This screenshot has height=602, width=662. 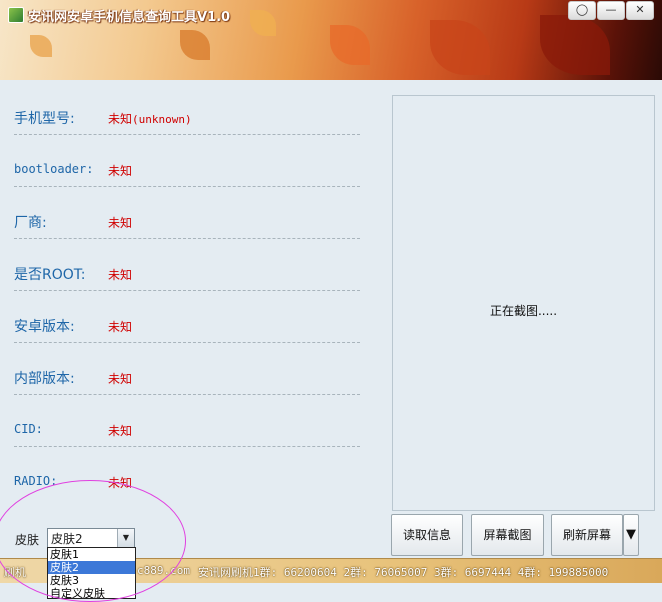 What do you see at coordinates (67, 539) in the screenshot?
I see `skin-selected-value: 皮肤2` at bounding box center [67, 539].